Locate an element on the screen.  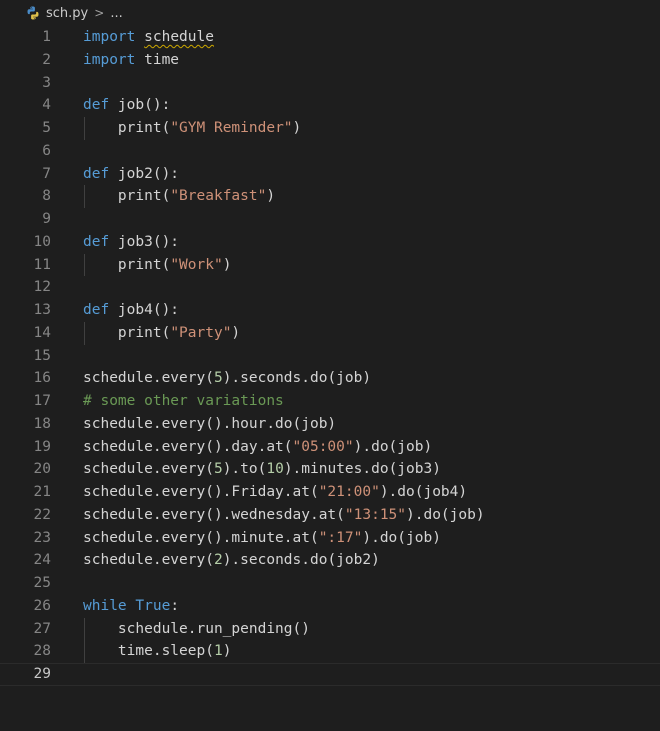
line-number: 19 is located at coordinates (42, 446).